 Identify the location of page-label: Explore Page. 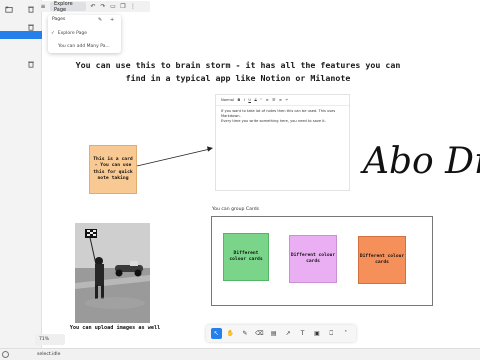
(63, 6).